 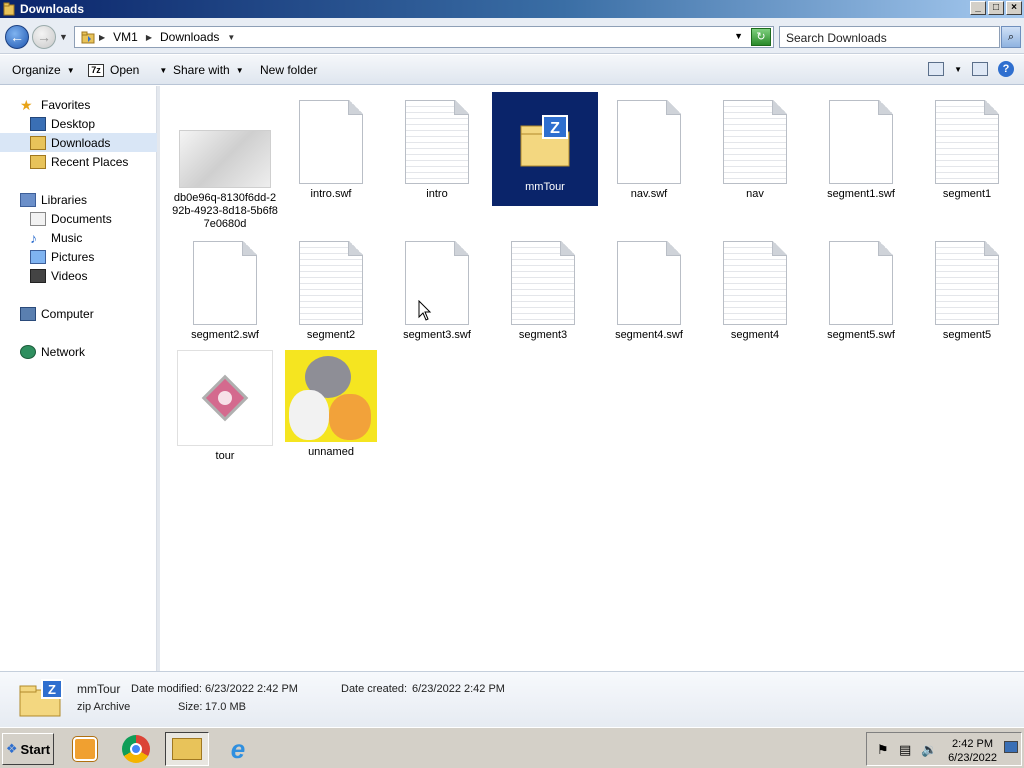 I want to click on file-name: tour, so click(x=225, y=456).